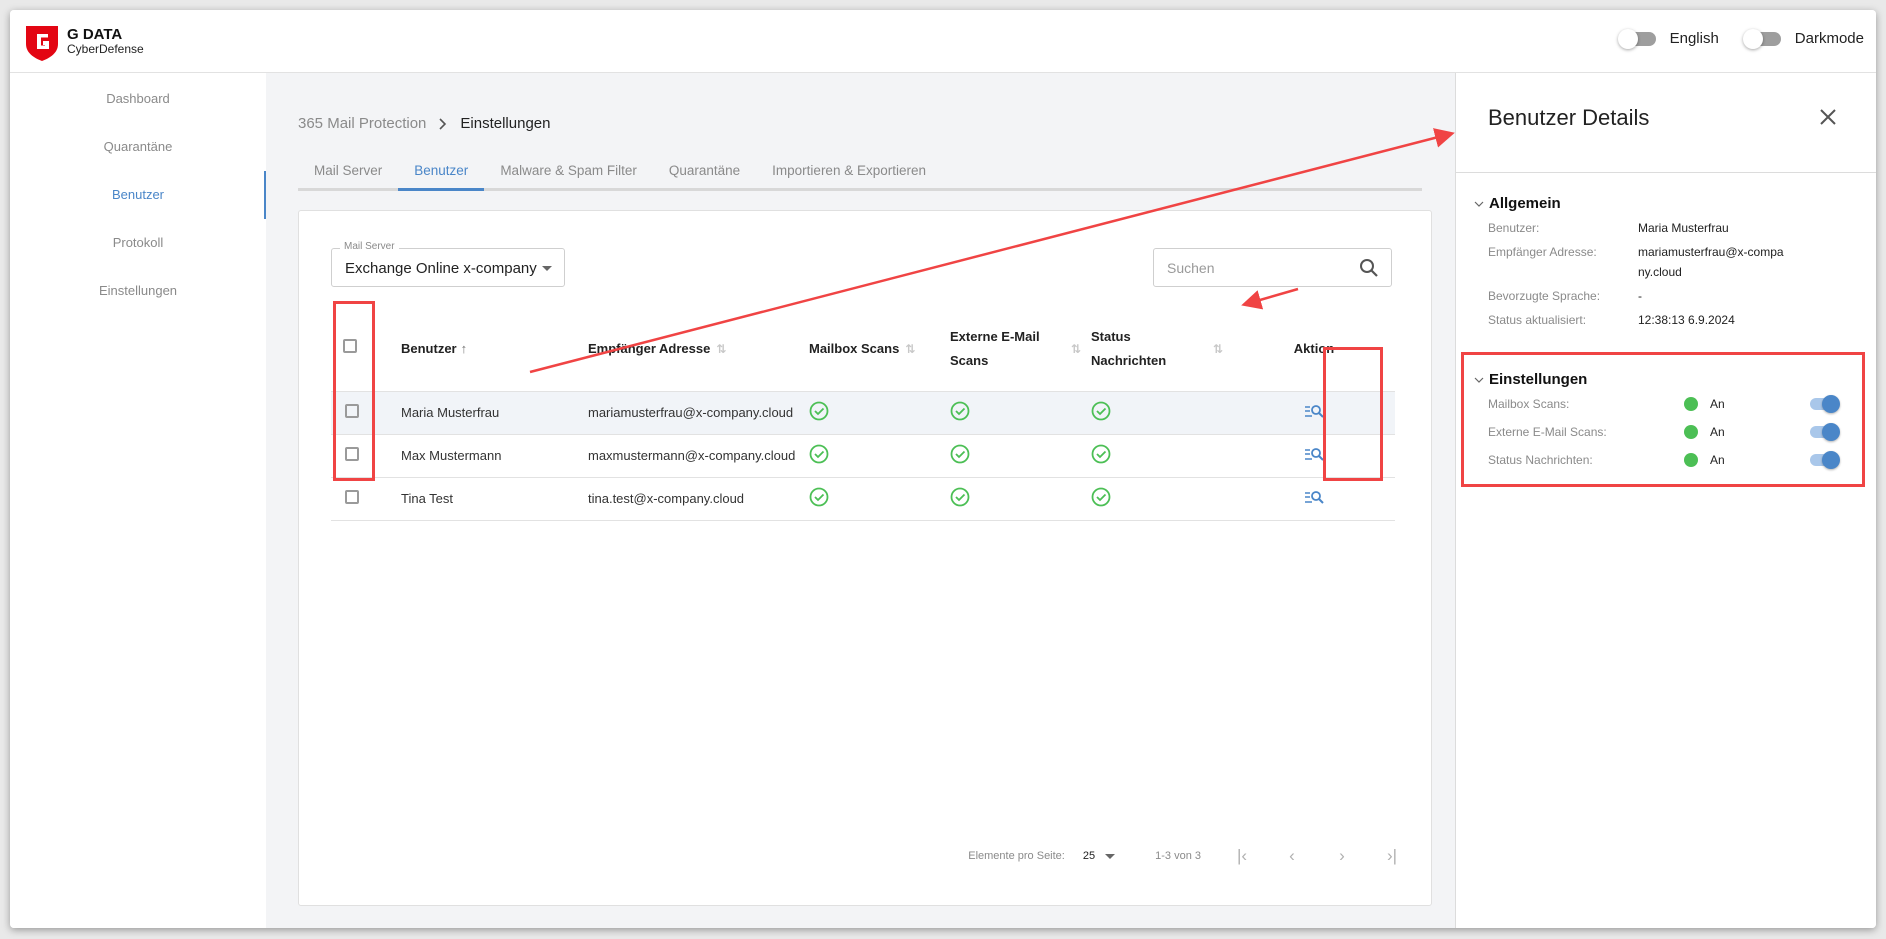 The width and height of the screenshot is (1886, 939). Describe the element at coordinates (494, 456) in the screenshot. I see `user-name: Max Mustermann` at that location.